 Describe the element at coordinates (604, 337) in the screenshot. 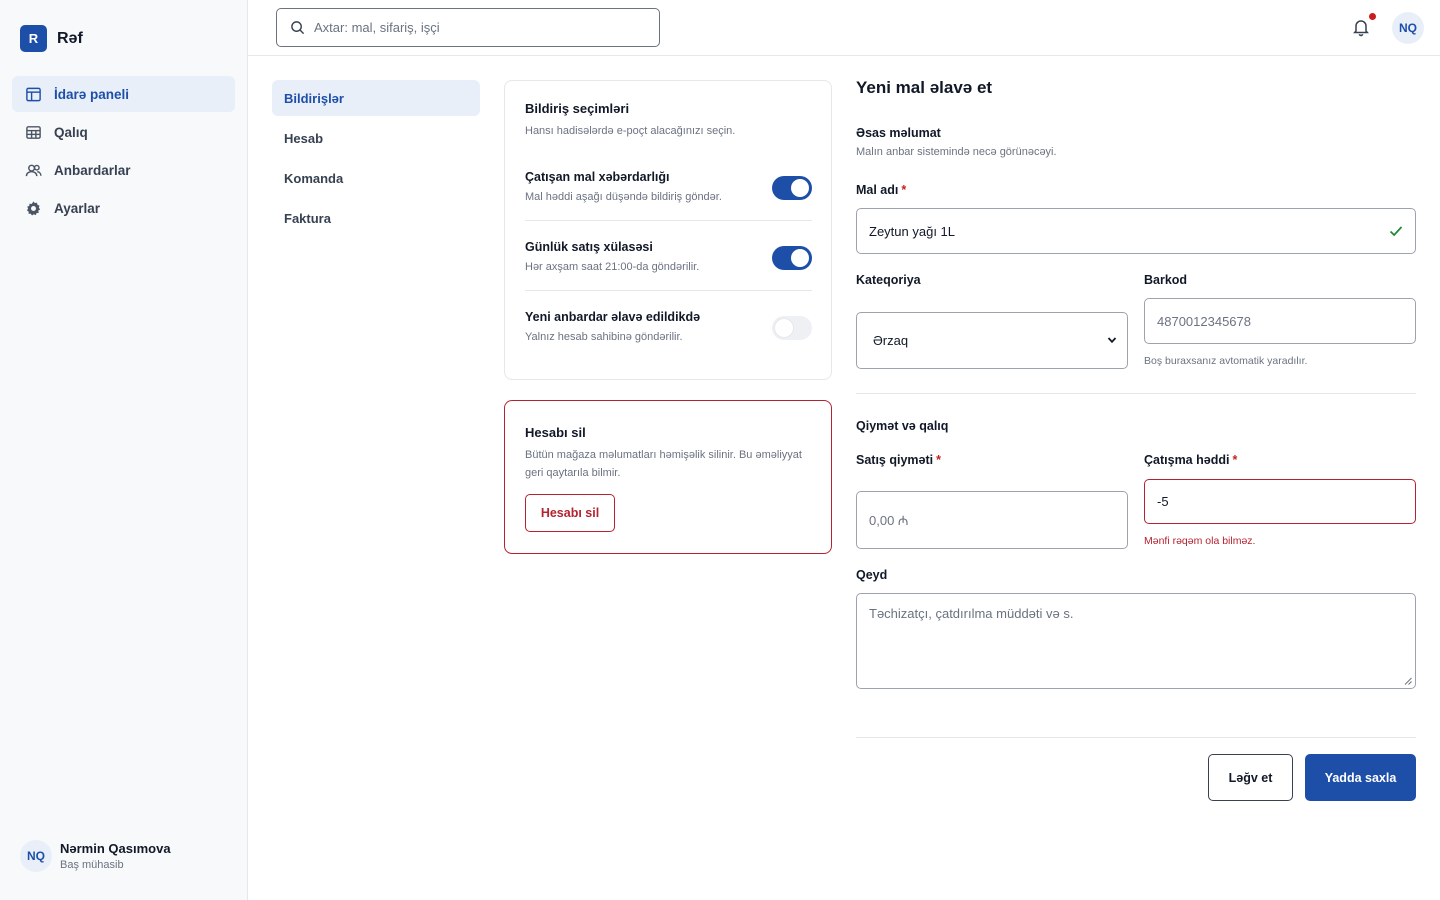

I see `option-subtitle: Yalnız hesab sahibinə göndərilir.` at that location.